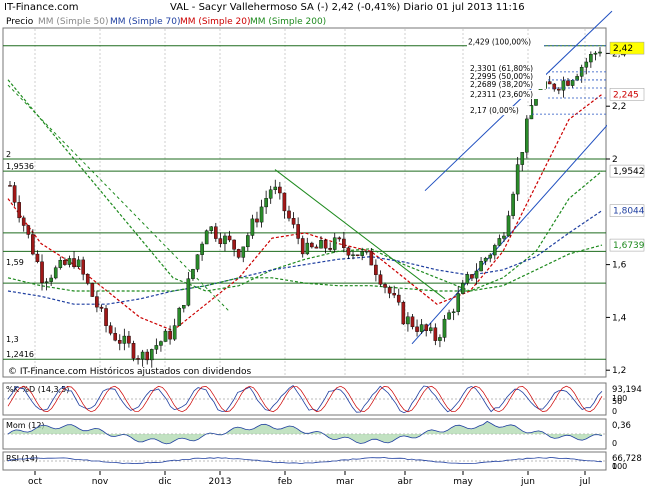  Describe the element at coordinates (22, 458) in the screenshot. I see `ind3-name: RSI (14)` at that location.